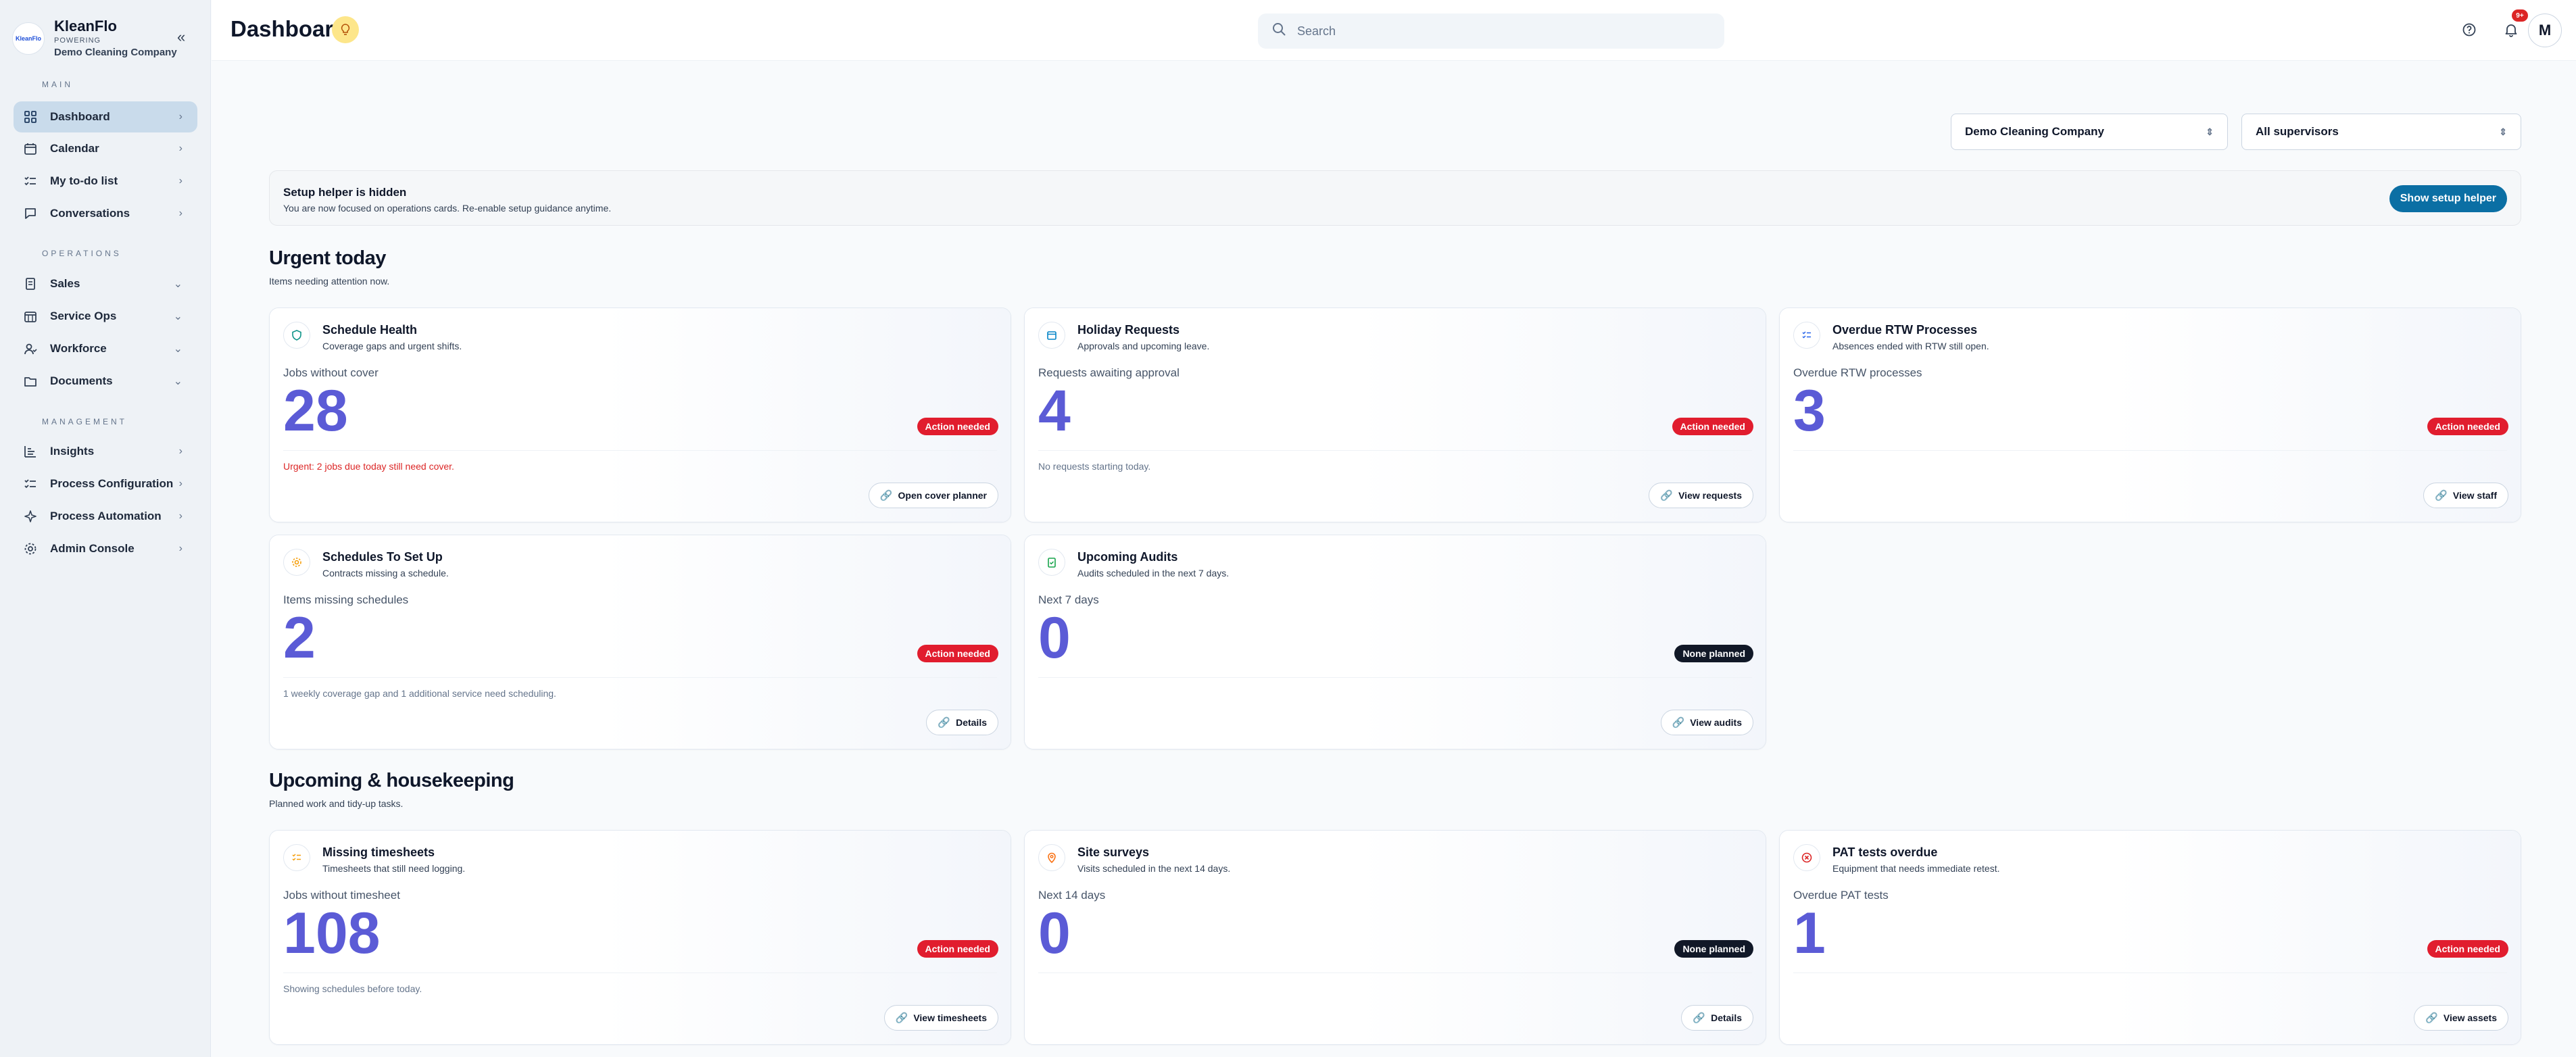 This screenshot has height=1057, width=2576. Describe the element at coordinates (83, 316) in the screenshot. I see `sidebar-item-label: Service Ops` at that location.